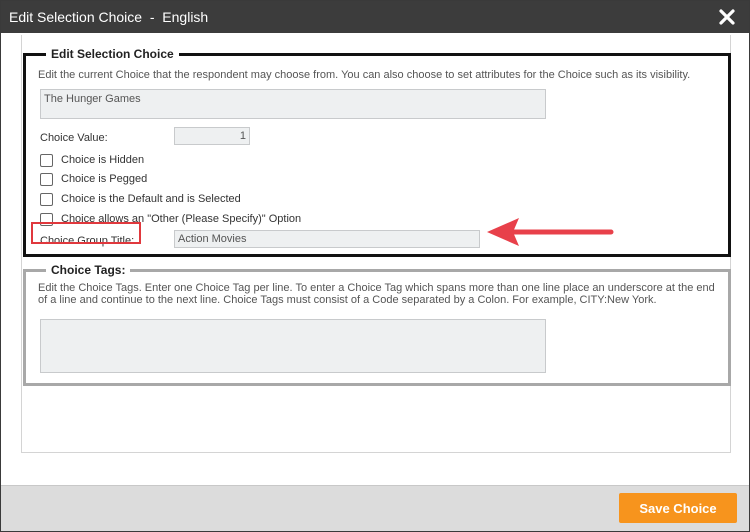 The height and width of the screenshot is (532, 750). I want to click on checkbox-row-pegged: Choice is Pegged, so click(93, 179).